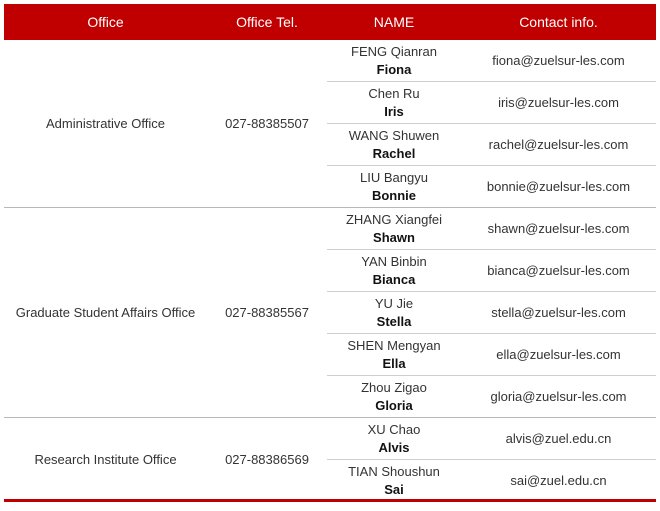 The image size is (660, 511). Describe the element at coordinates (394, 279) in the screenshot. I see `person-name-en: Bianca` at that location.